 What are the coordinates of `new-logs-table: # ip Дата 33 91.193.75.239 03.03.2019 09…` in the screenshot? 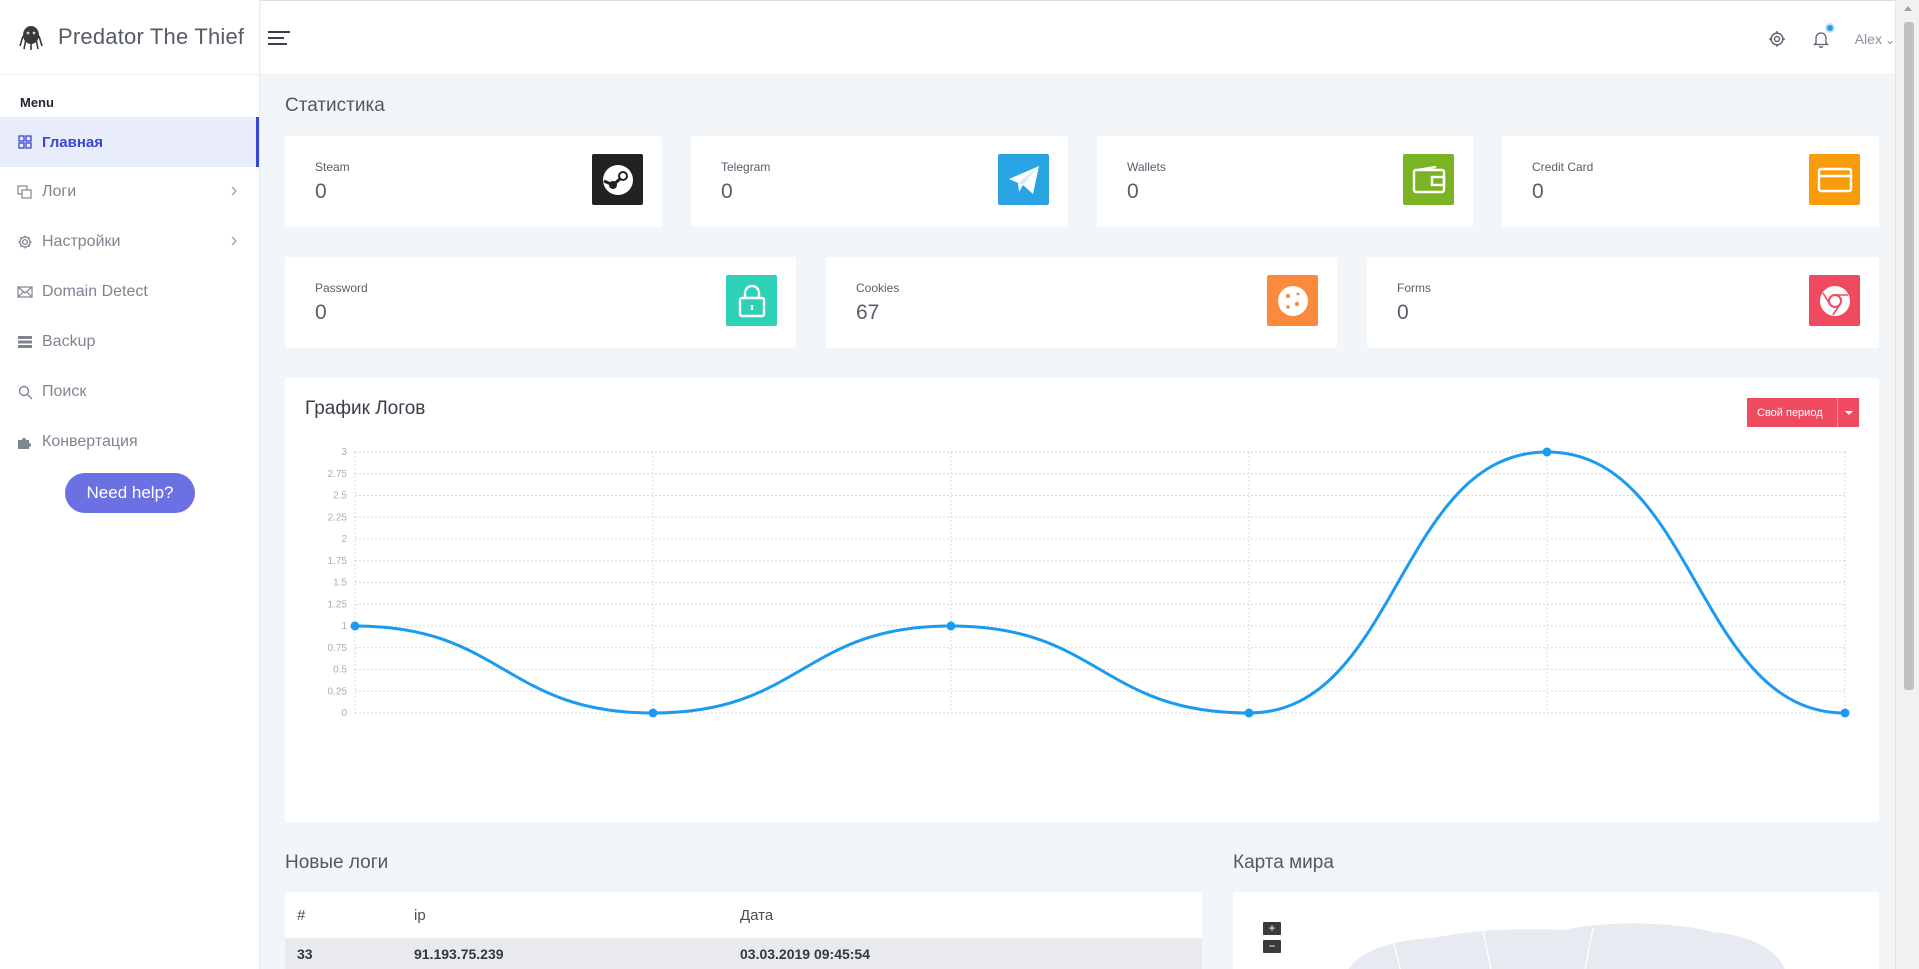 It's located at (743, 930).